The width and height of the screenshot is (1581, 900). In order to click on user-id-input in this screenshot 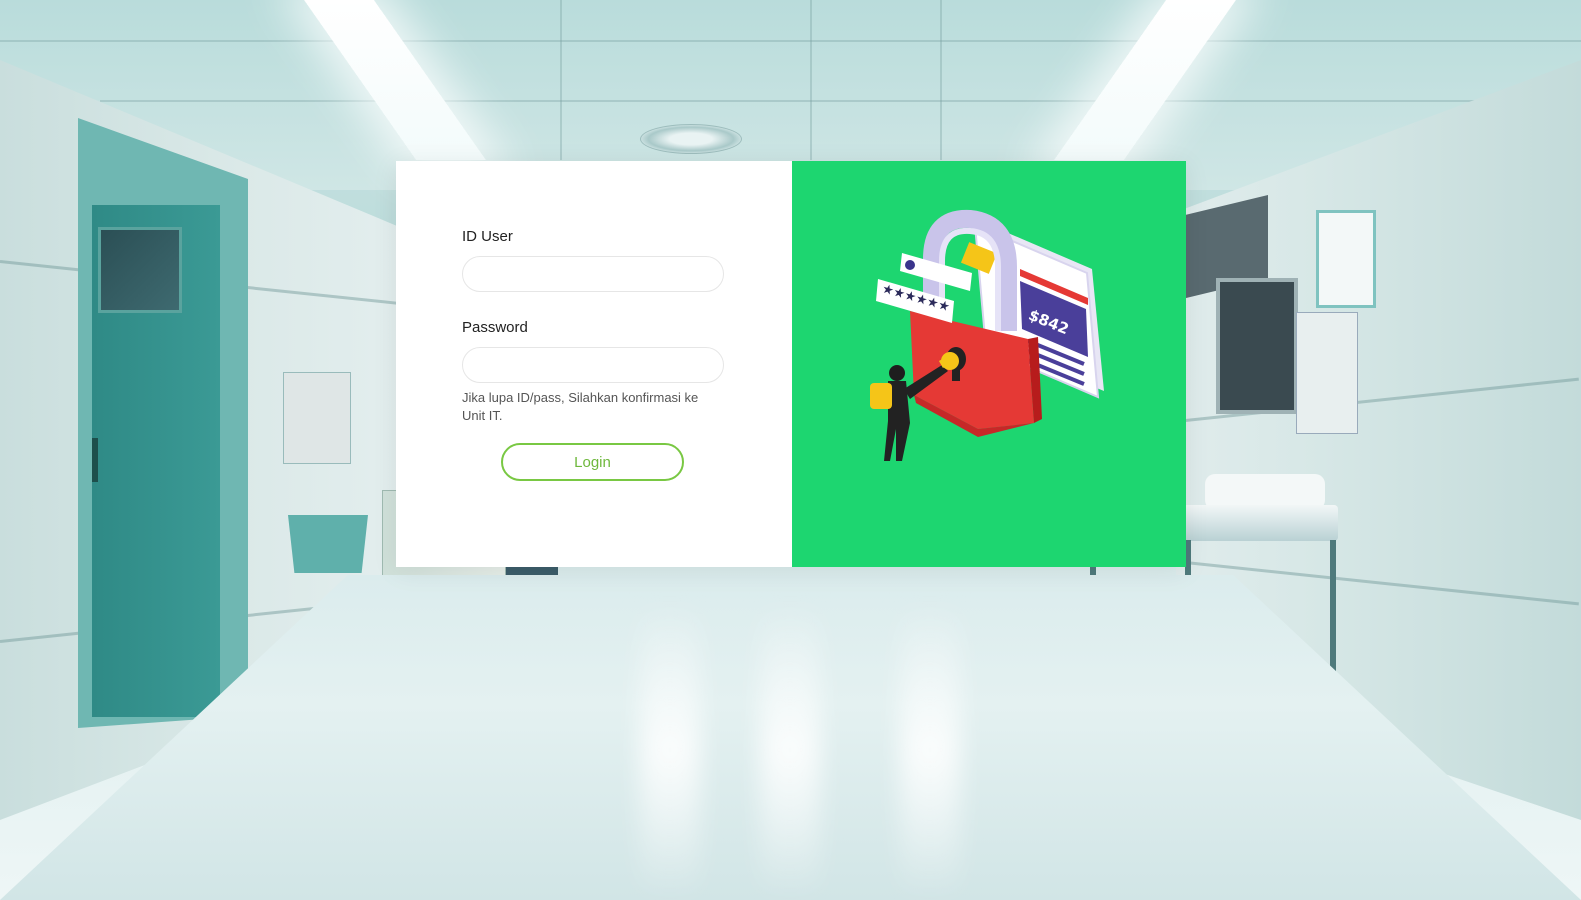, I will do `click(593, 274)`.